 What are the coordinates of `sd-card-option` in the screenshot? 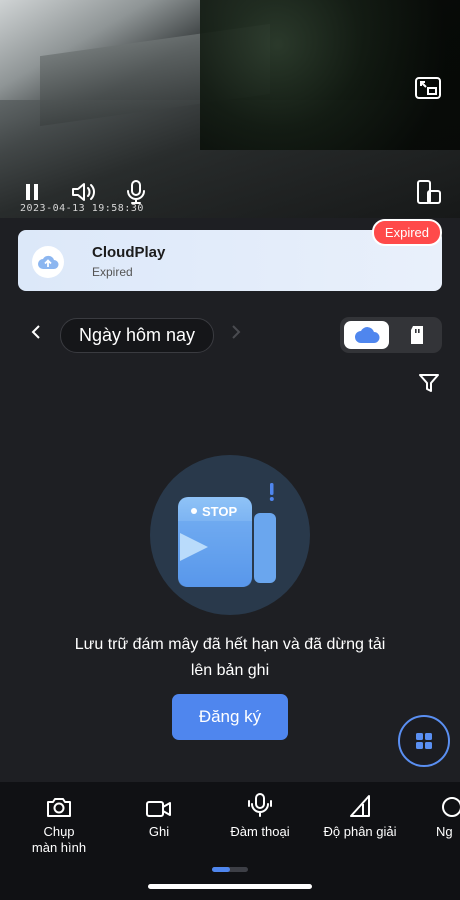 It's located at (416, 335).